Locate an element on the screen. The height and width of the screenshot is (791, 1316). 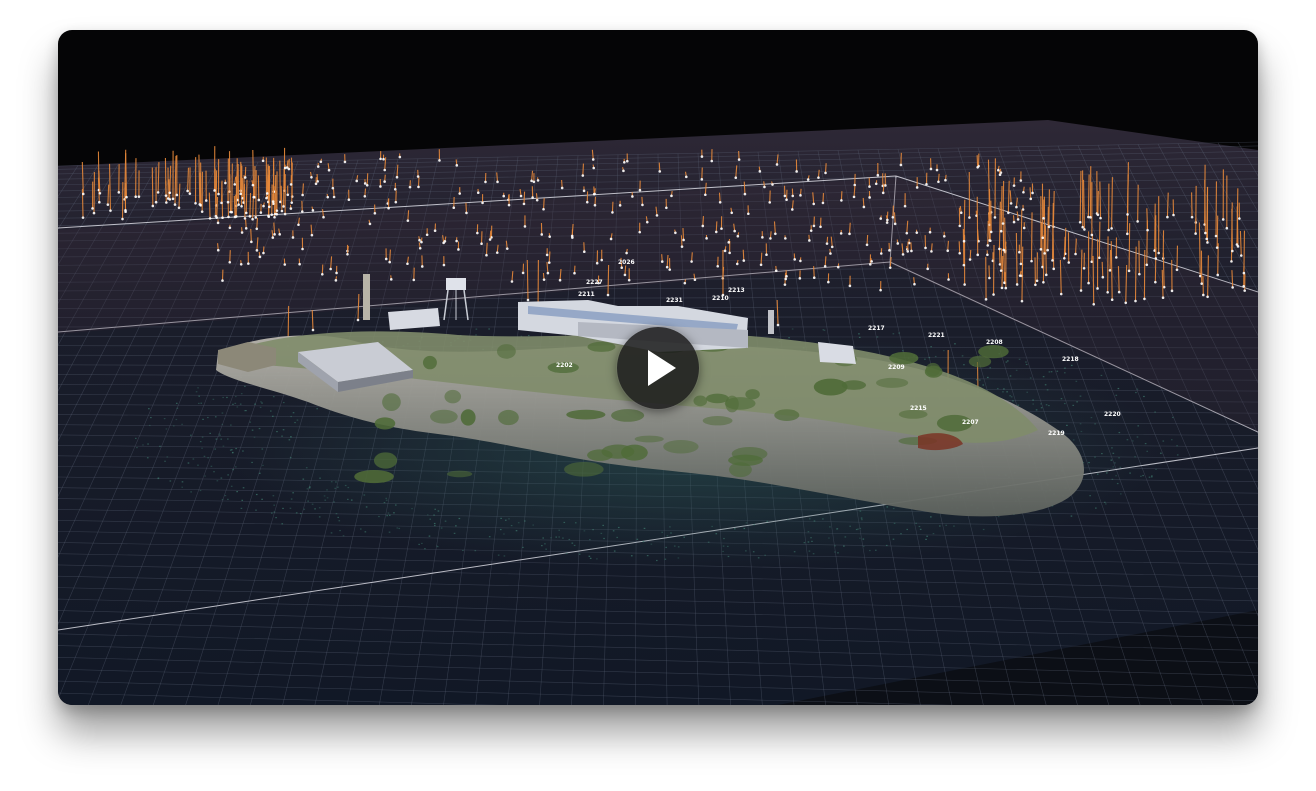
marker-label: 2026 is located at coordinates (626, 262).